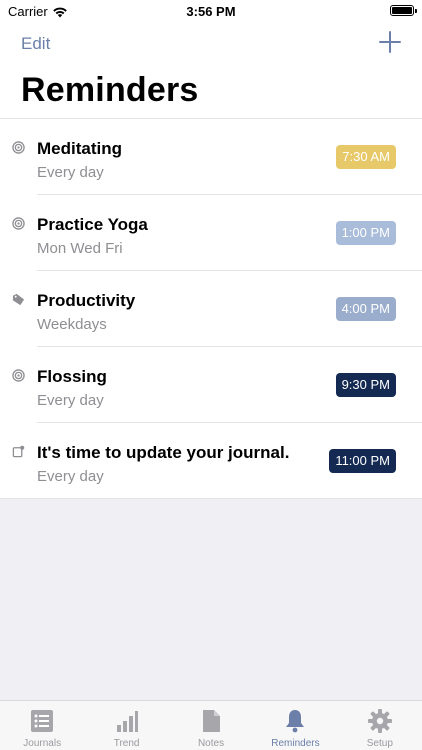  I want to click on reminder-title: Meditating, so click(79, 148).